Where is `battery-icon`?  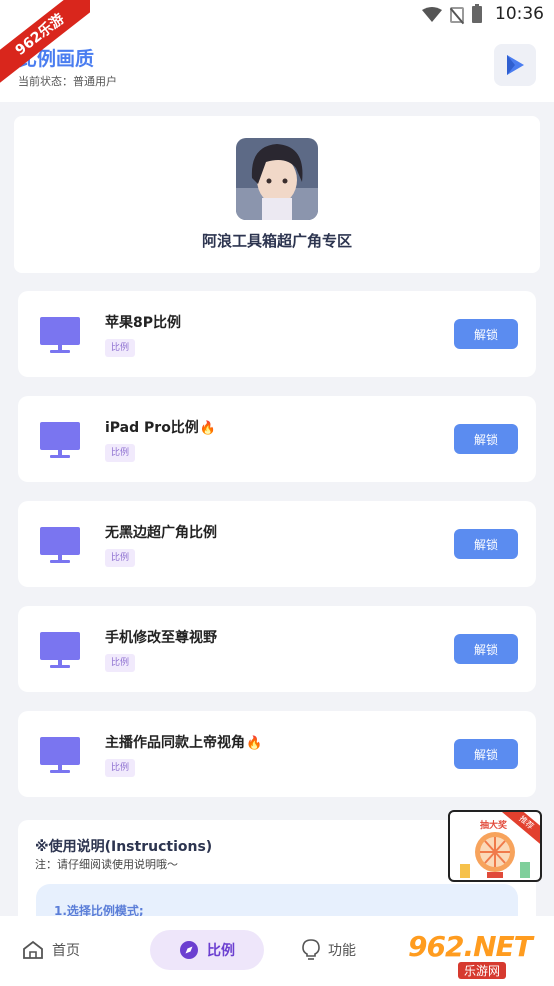
battery-icon is located at coordinates (477, 13).